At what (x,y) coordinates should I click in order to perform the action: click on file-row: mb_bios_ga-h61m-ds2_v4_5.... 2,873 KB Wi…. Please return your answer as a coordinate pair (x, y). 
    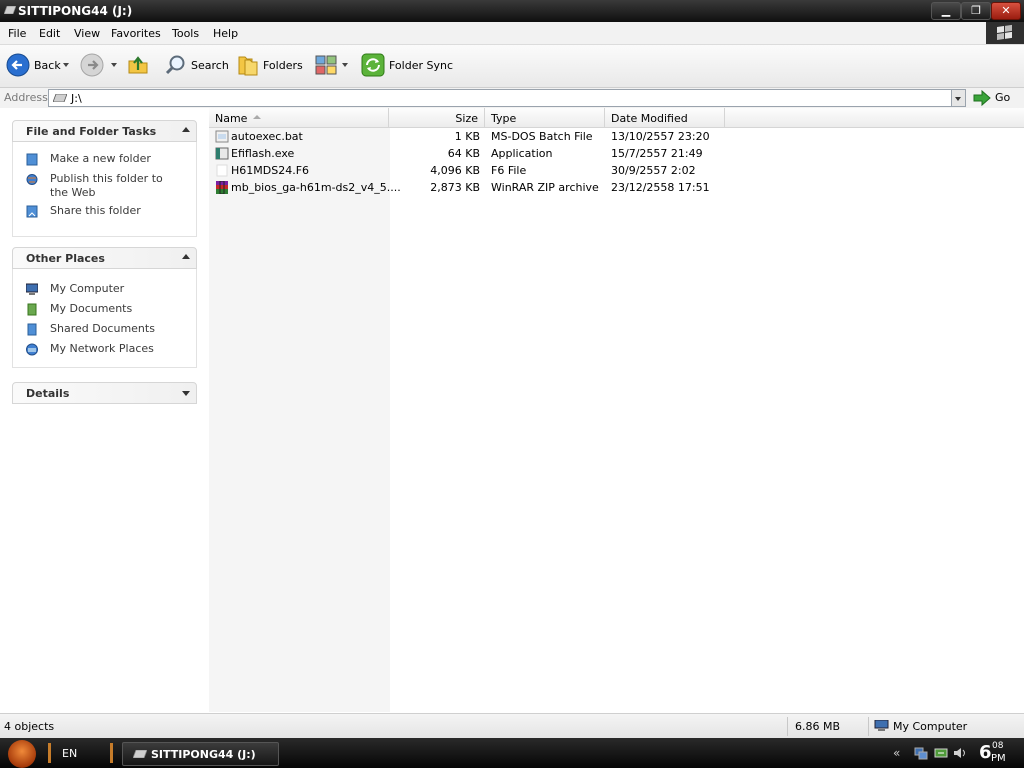
    Looking at the image, I should click on (469, 187).